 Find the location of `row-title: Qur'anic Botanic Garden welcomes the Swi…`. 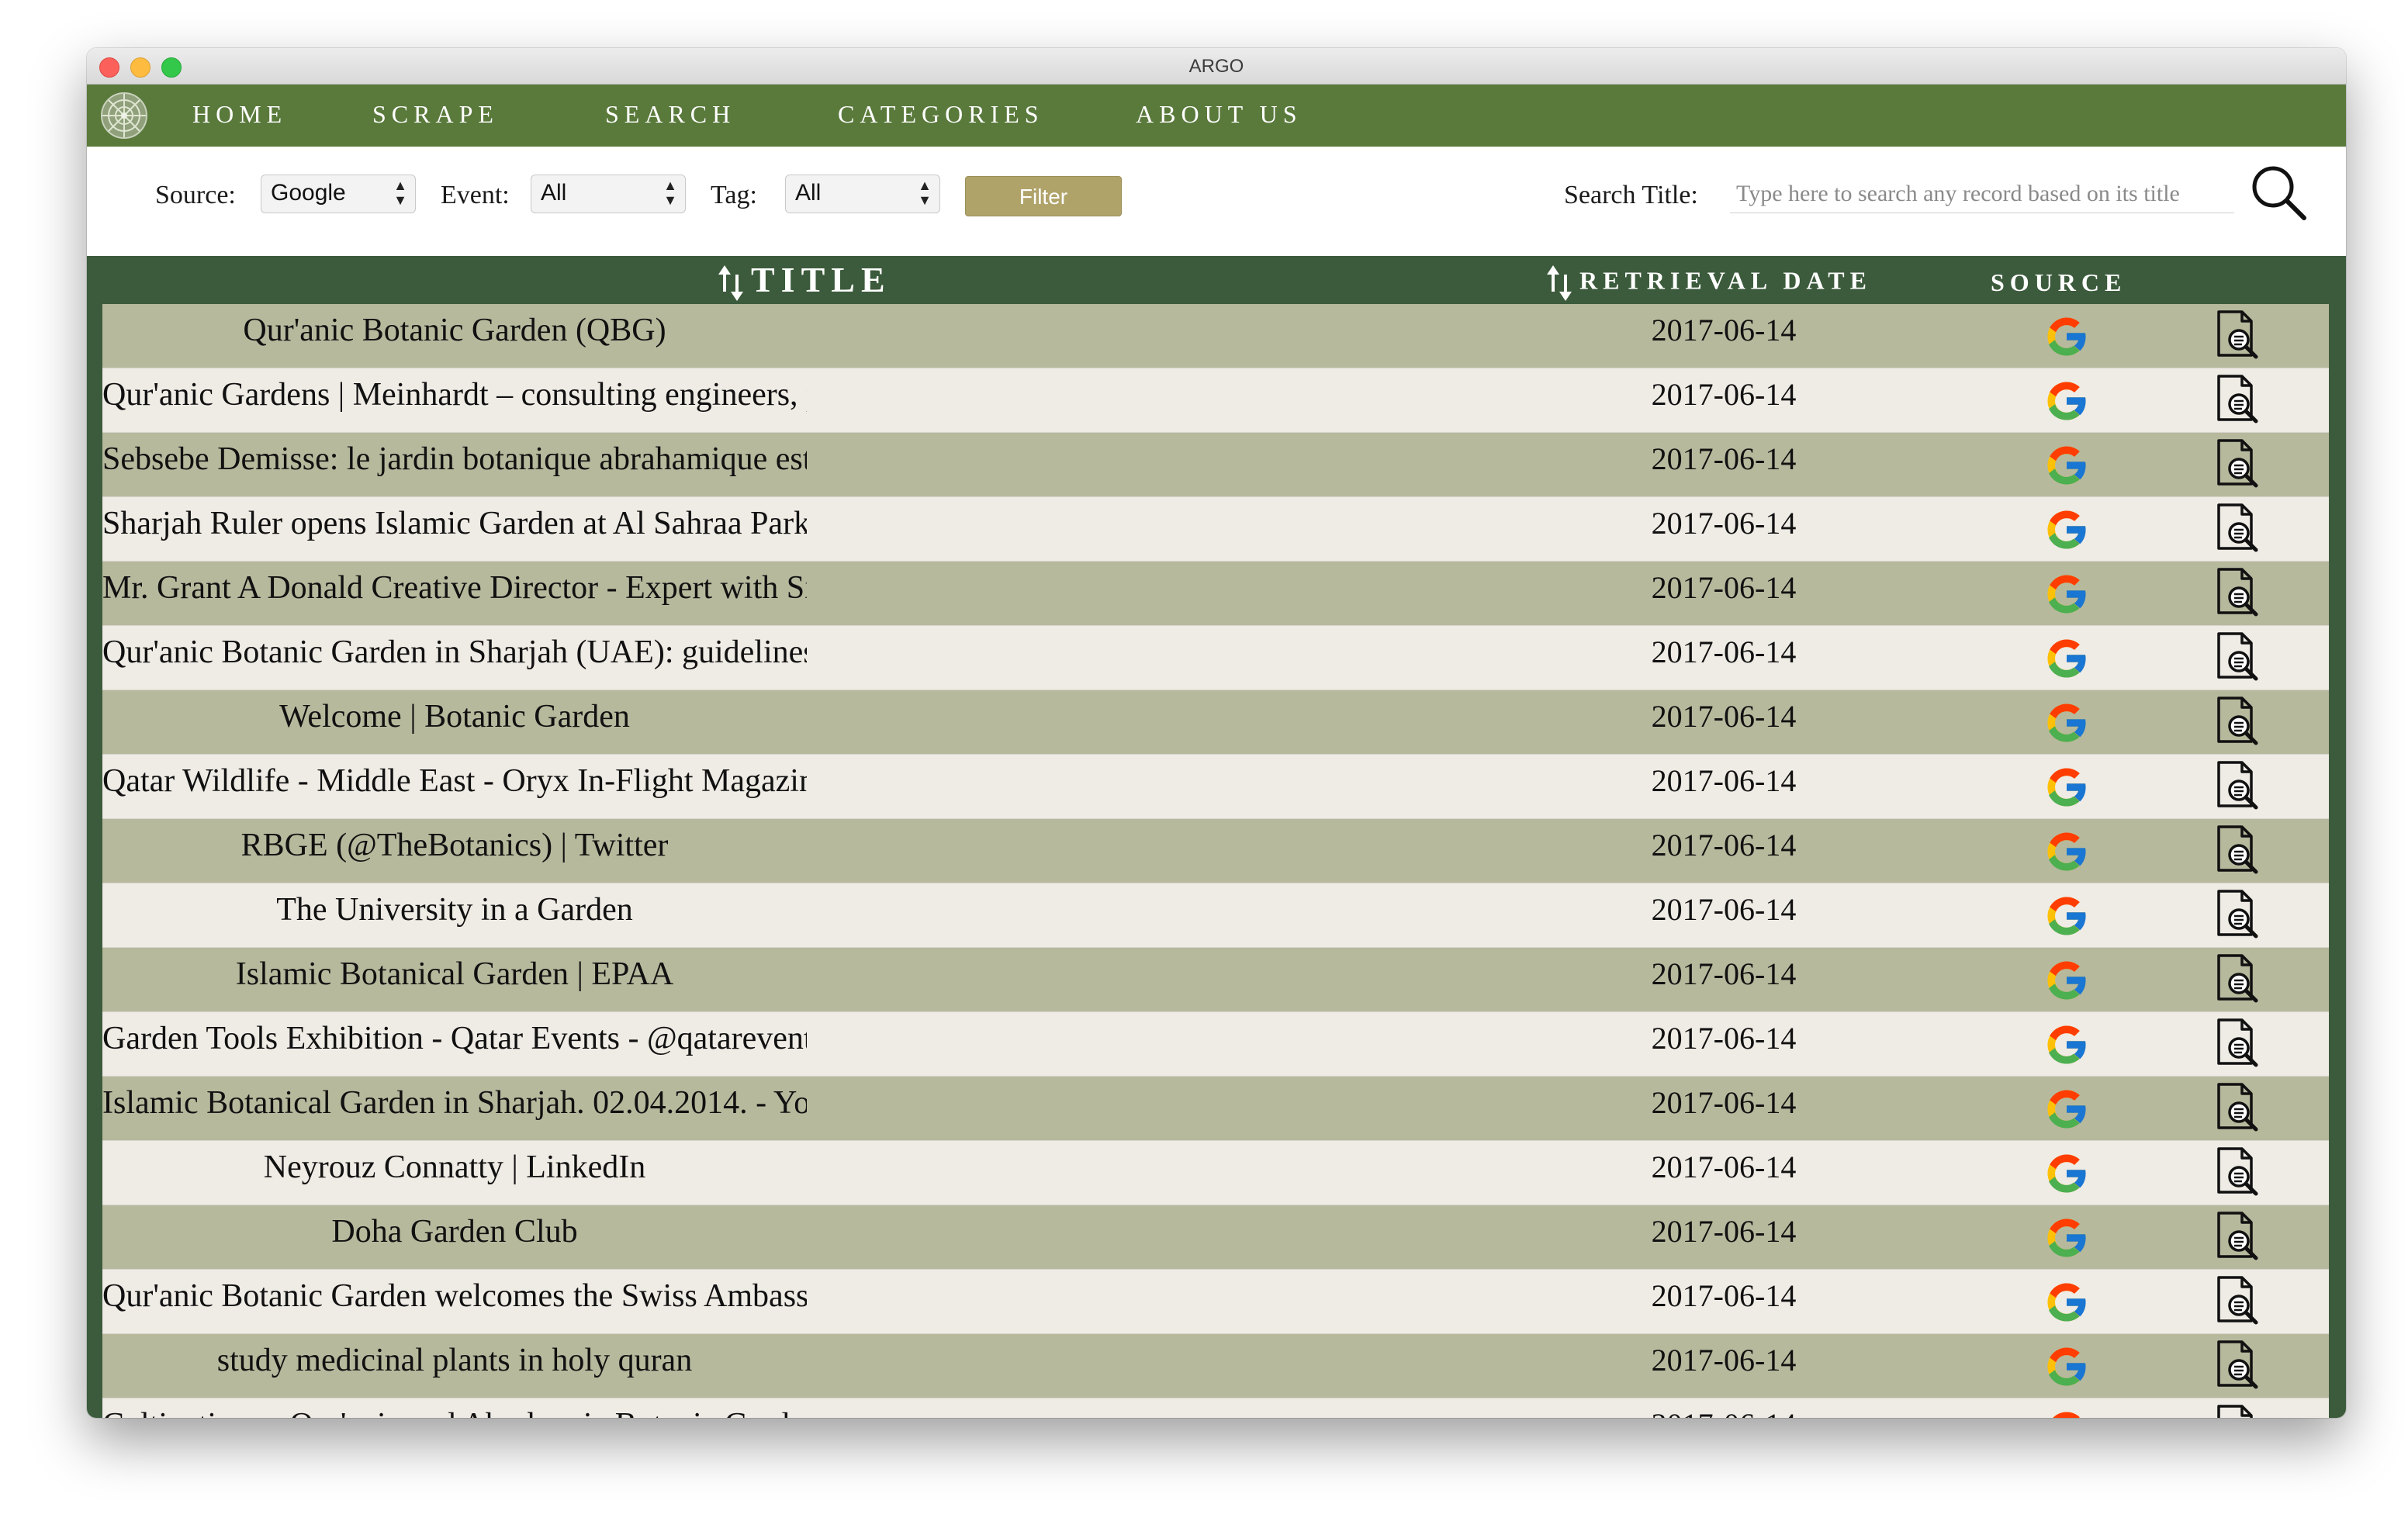

row-title: Qur'anic Botanic Garden welcomes the Swi… is located at coordinates (455, 1296).